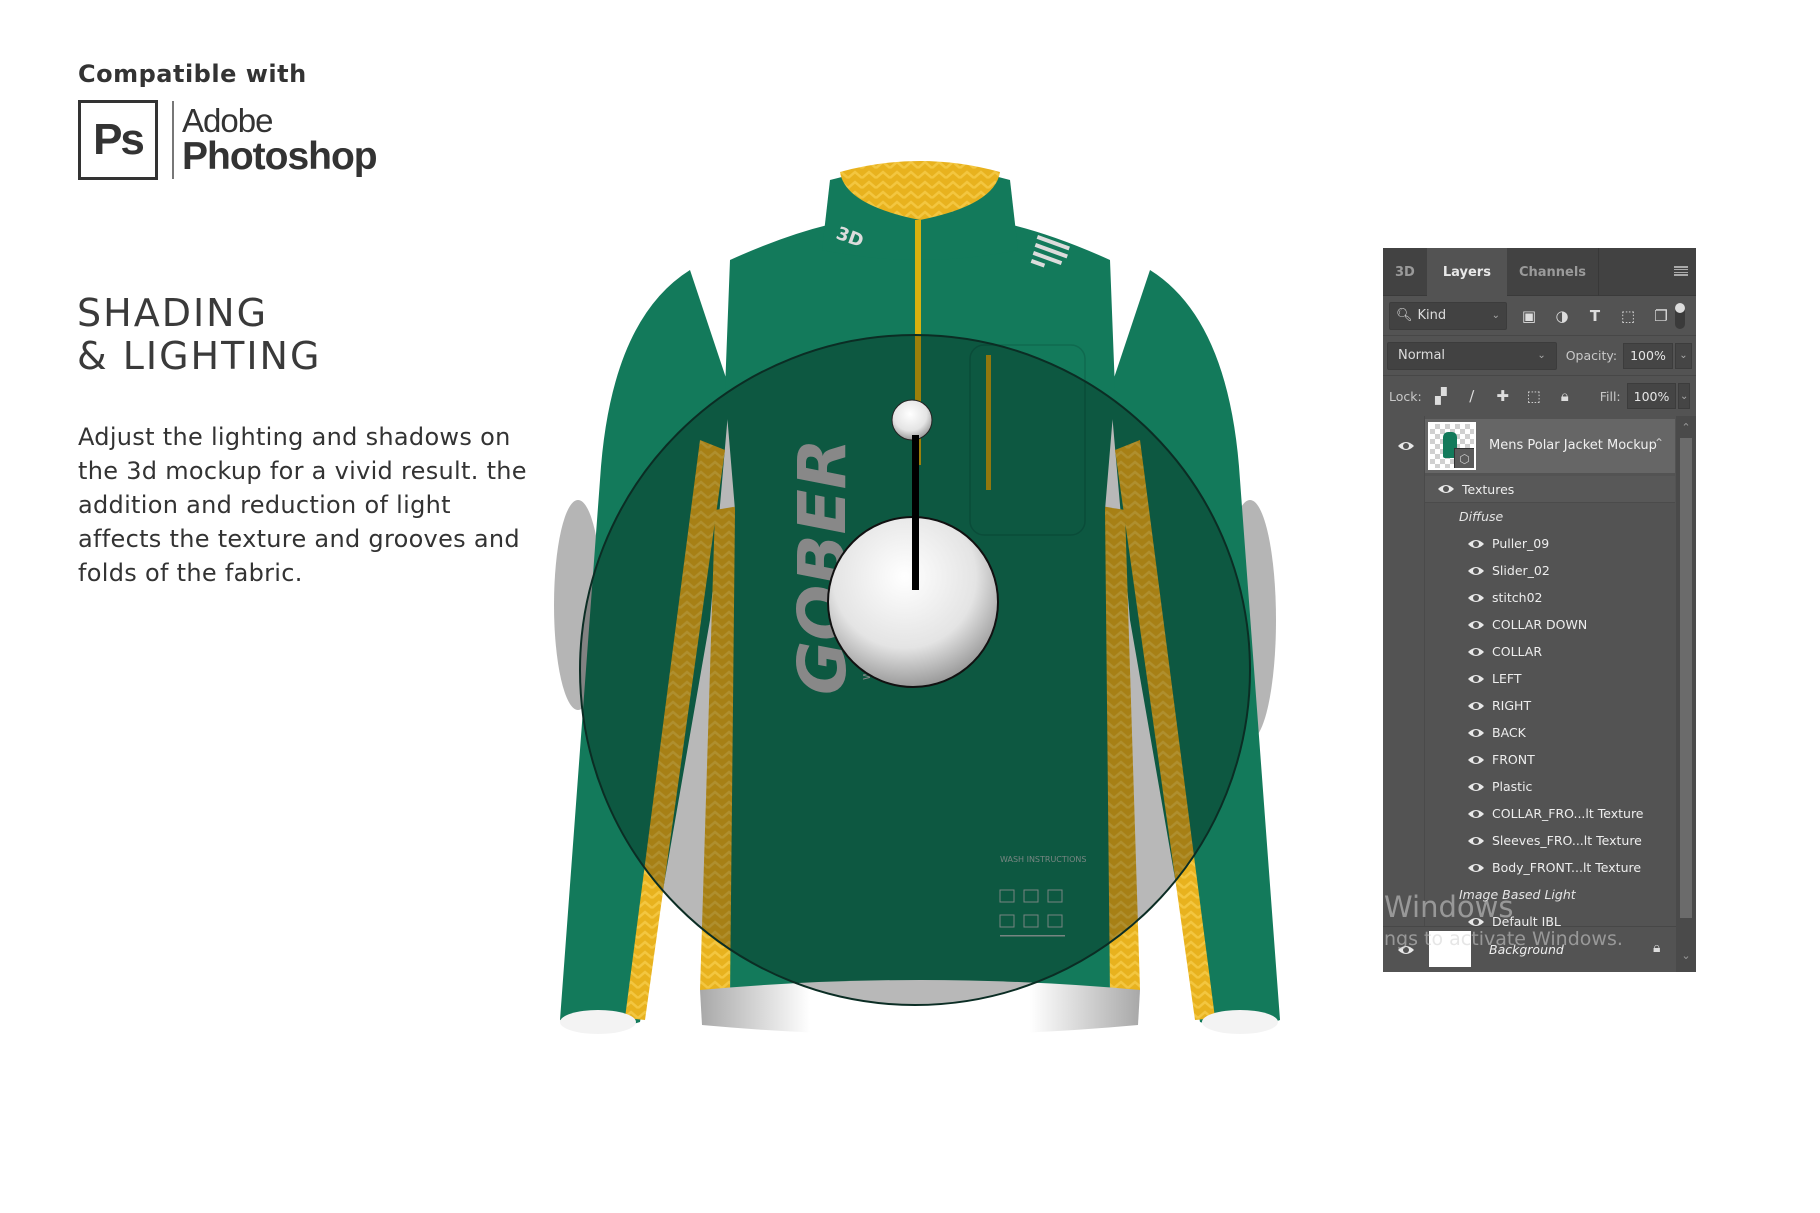 The image size is (1820, 1213). I want to click on logo-divider, so click(173, 140).